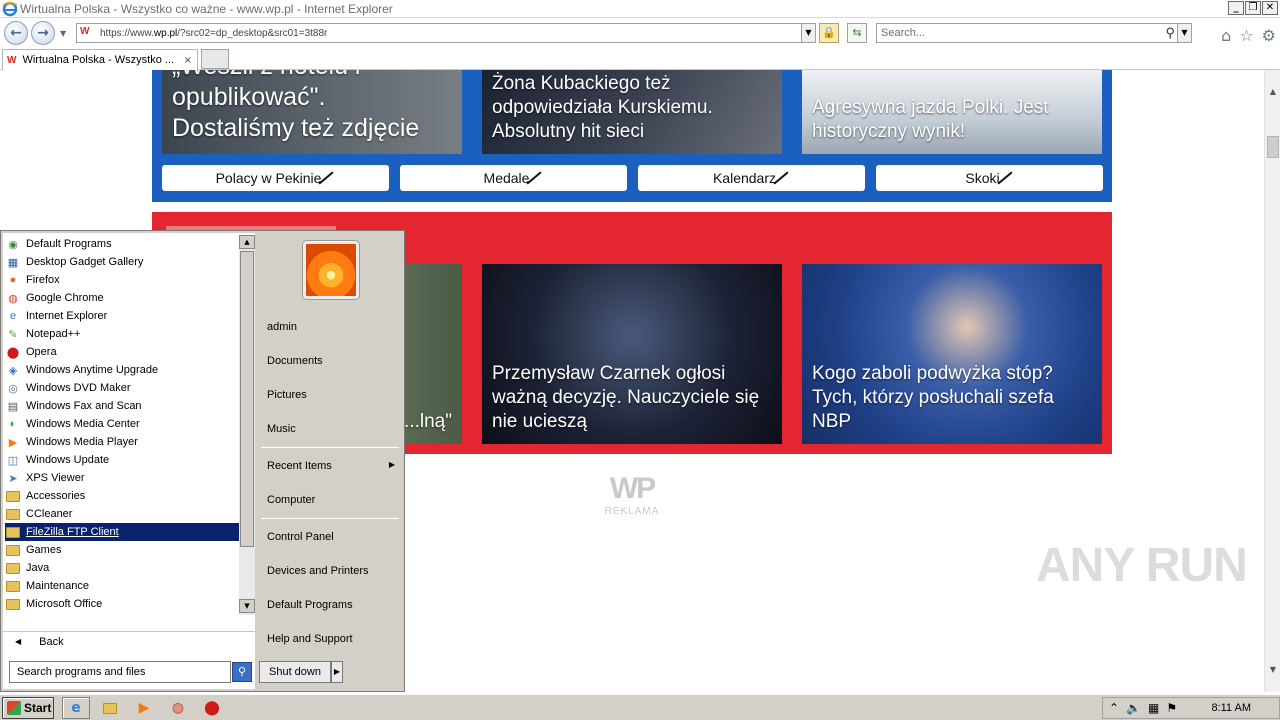  Describe the element at coordinates (829, 33) in the screenshot. I see `lock-icon: 🔒` at that location.